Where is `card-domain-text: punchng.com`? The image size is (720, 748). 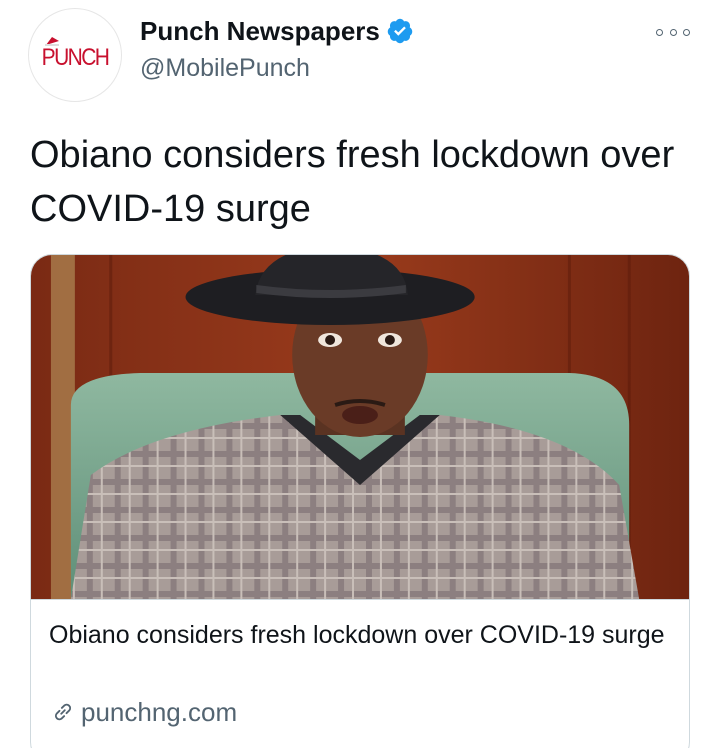 card-domain-text: punchng.com is located at coordinates (159, 712).